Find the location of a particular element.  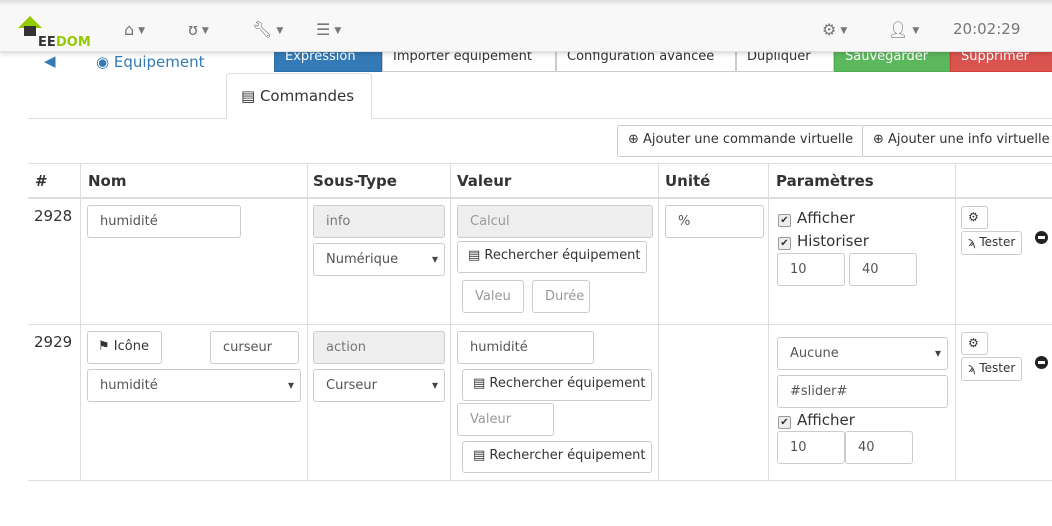

type-input: action is located at coordinates (379, 347).